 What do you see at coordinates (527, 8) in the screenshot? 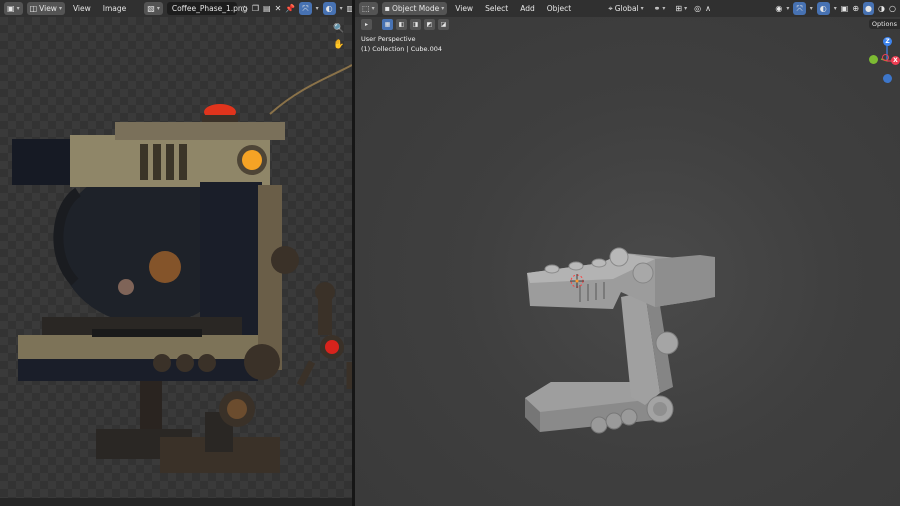
I see `menu-add: Add` at bounding box center [527, 8].